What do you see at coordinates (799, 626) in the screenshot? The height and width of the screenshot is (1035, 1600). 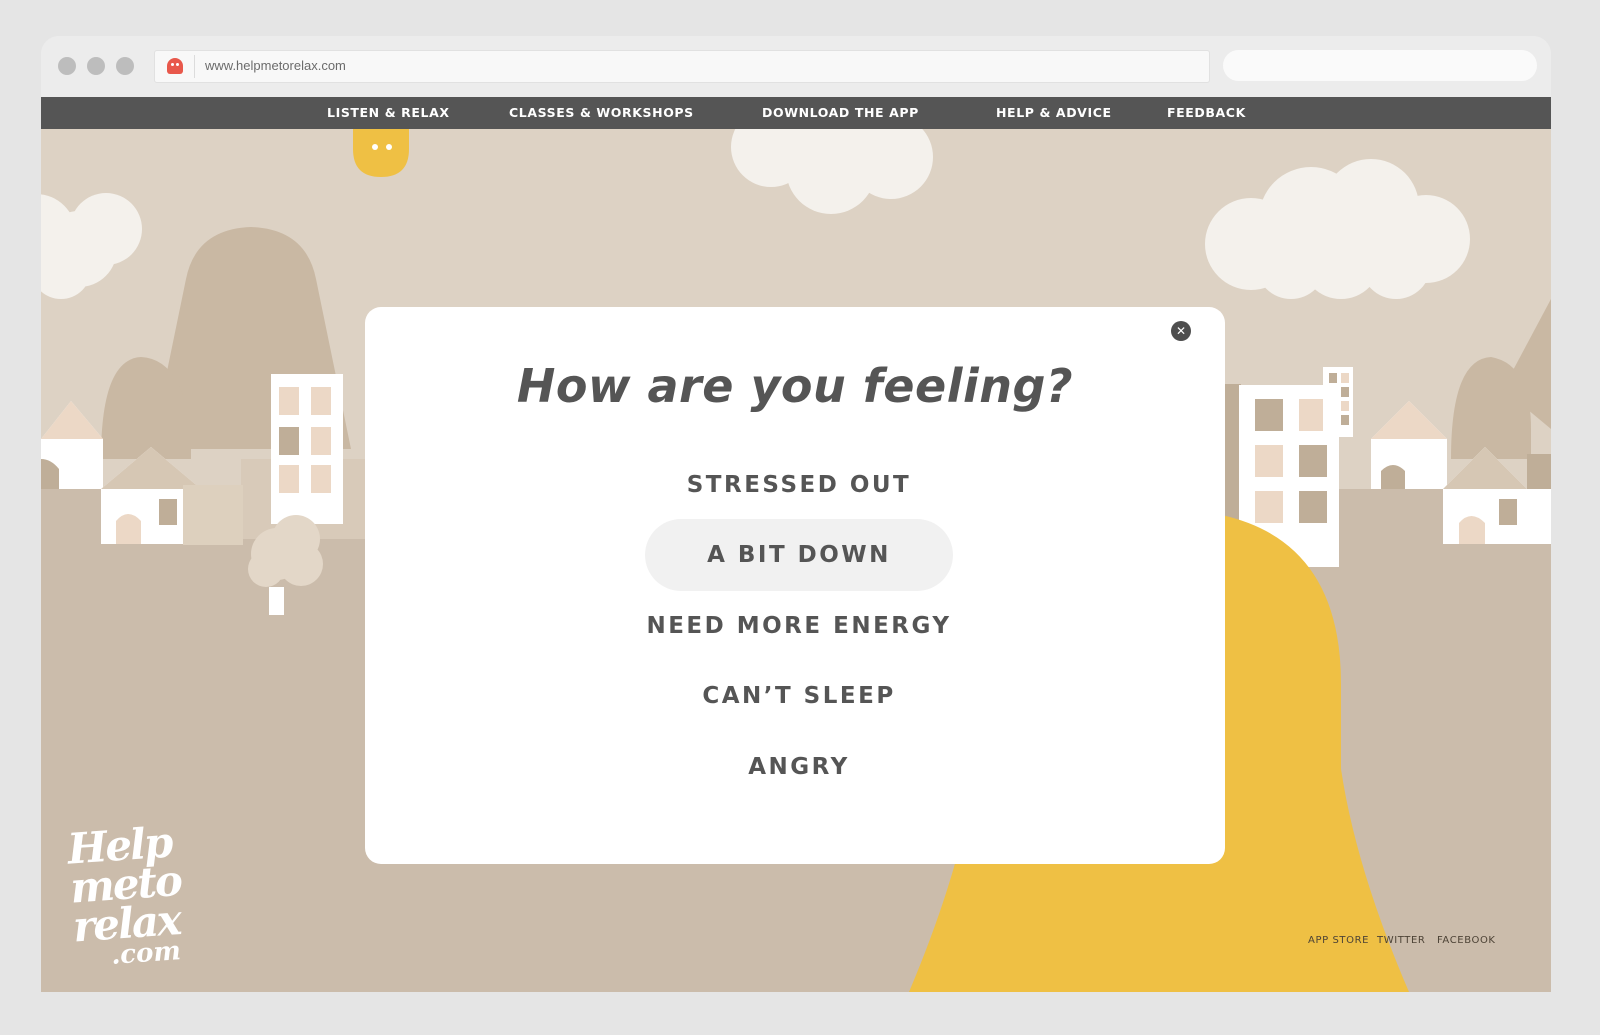 I see `option-need-more-energy: NEED MORE ENERGY` at bounding box center [799, 626].